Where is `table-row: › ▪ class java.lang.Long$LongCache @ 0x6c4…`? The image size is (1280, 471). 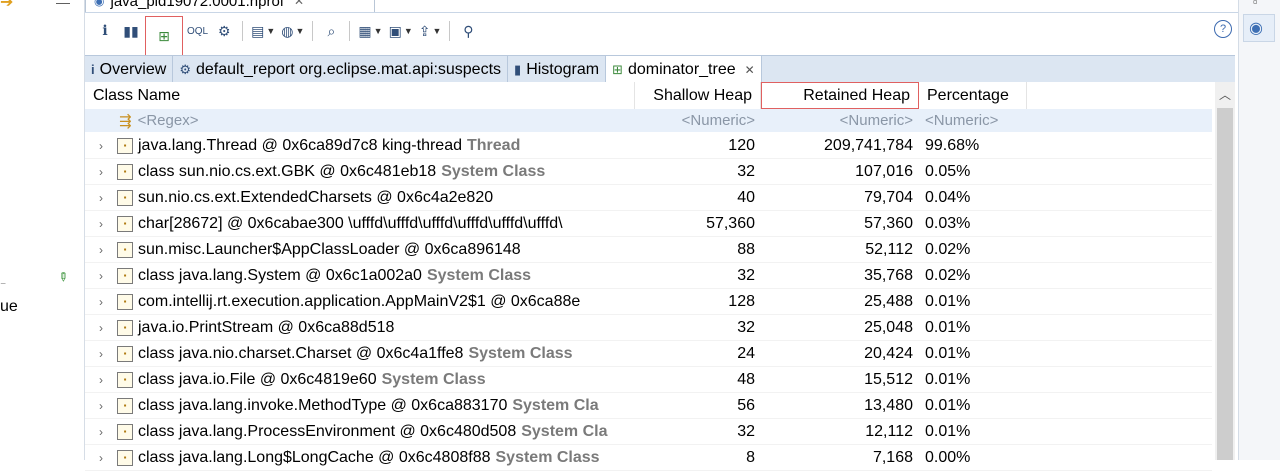 table-row: › ▪ class java.lang.Long$LongCache @ 0x6c4… is located at coordinates (648, 458).